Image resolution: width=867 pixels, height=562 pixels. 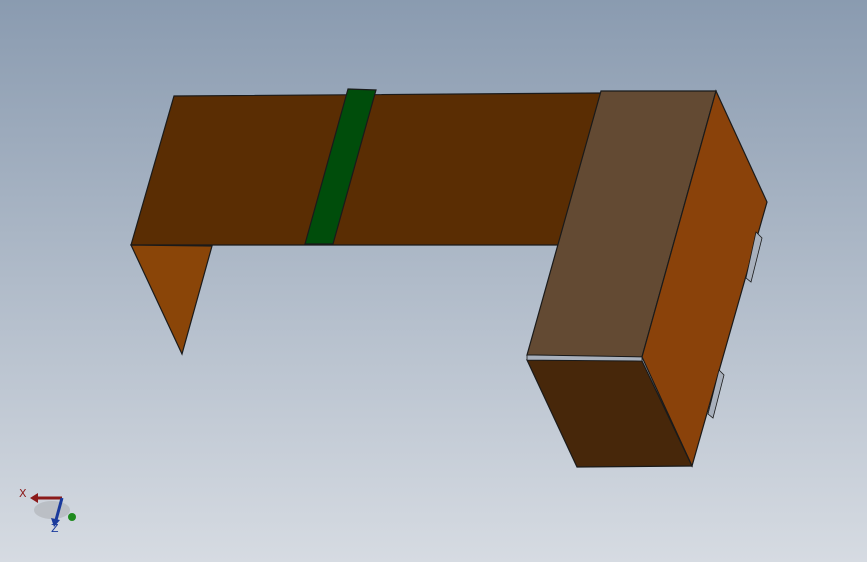 I want to click on x-axis-label: X, so click(x=23, y=493).